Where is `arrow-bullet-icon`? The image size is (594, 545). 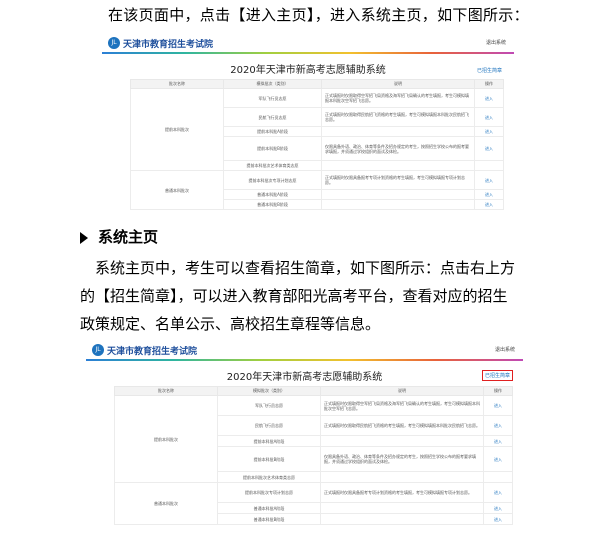 arrow-bullet-icon is located at coordinates (84, 237).